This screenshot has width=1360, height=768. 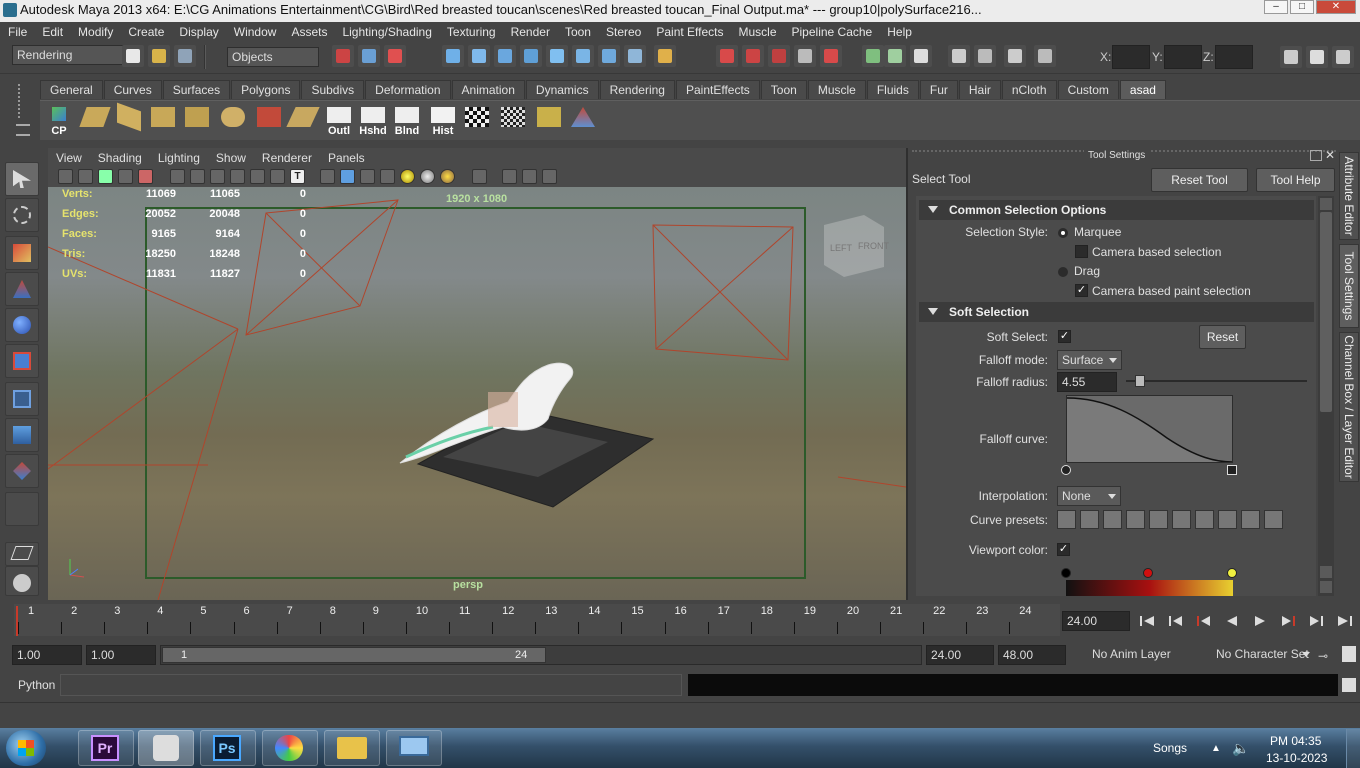 What do you see at coordinates (85, 176) in the screenshot?
I see `camera-attributes-icon` at bounding box center [85, 176].